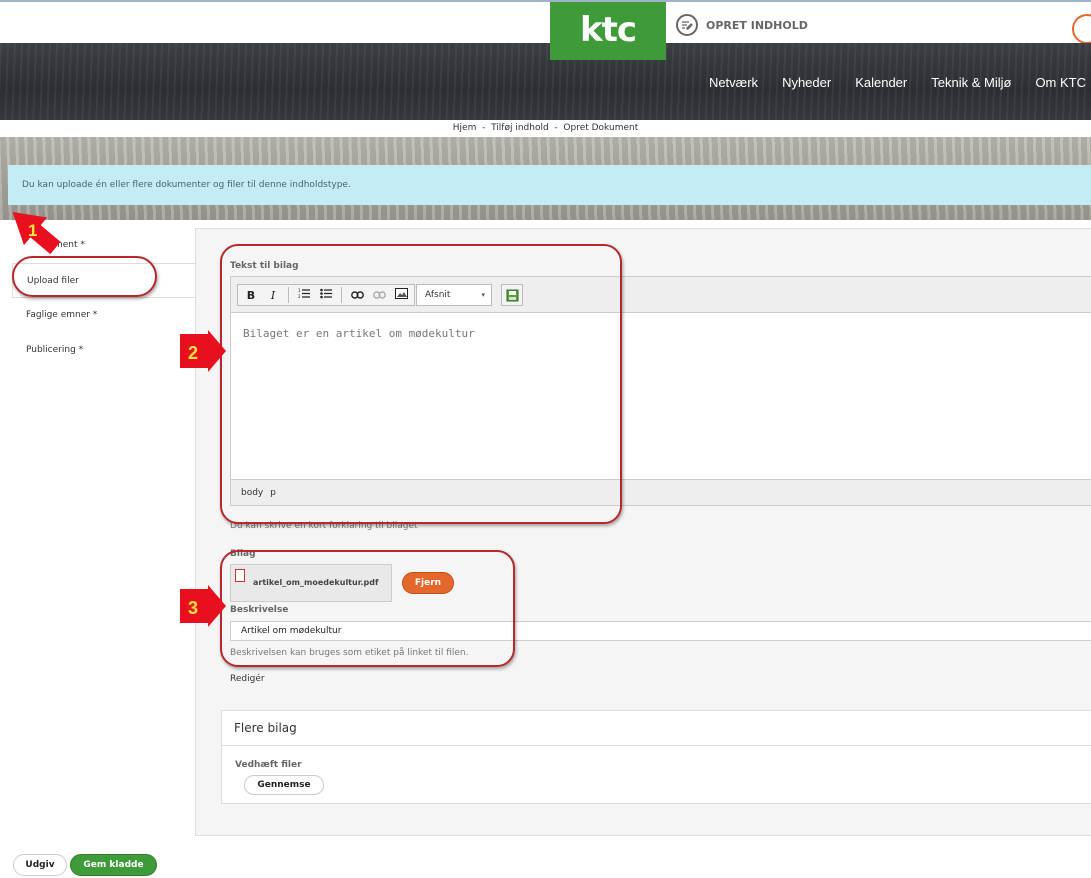 The image size is (1091, 878). I want to click on marker-3-label: 3, so click(193, 608).